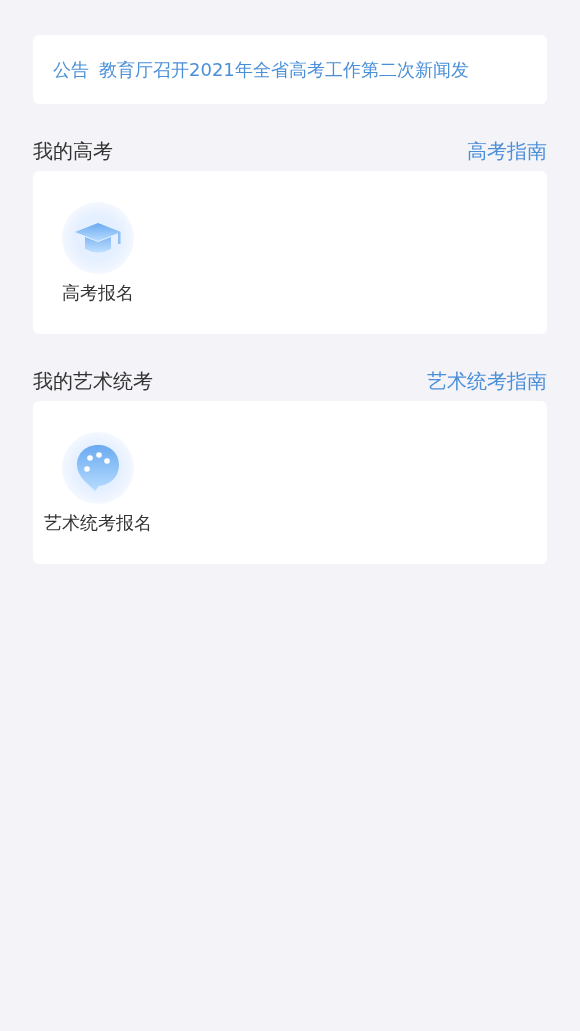 The height and width of the screenshot is (1031, 580). I want to click on section-title: 我的高考, so click(73, 151).